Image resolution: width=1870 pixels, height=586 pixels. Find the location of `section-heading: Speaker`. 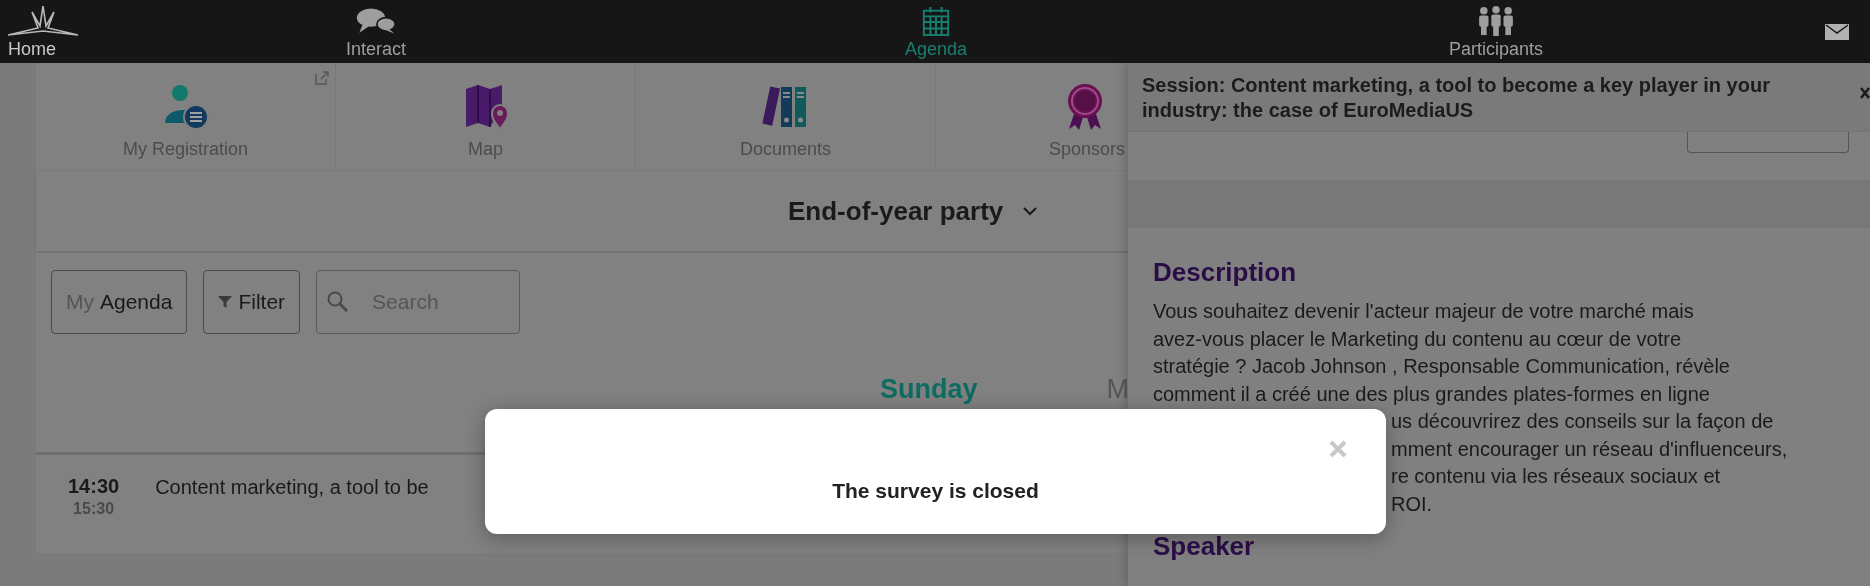

section-heading: Speaker is located at coordinates (1204, 546).